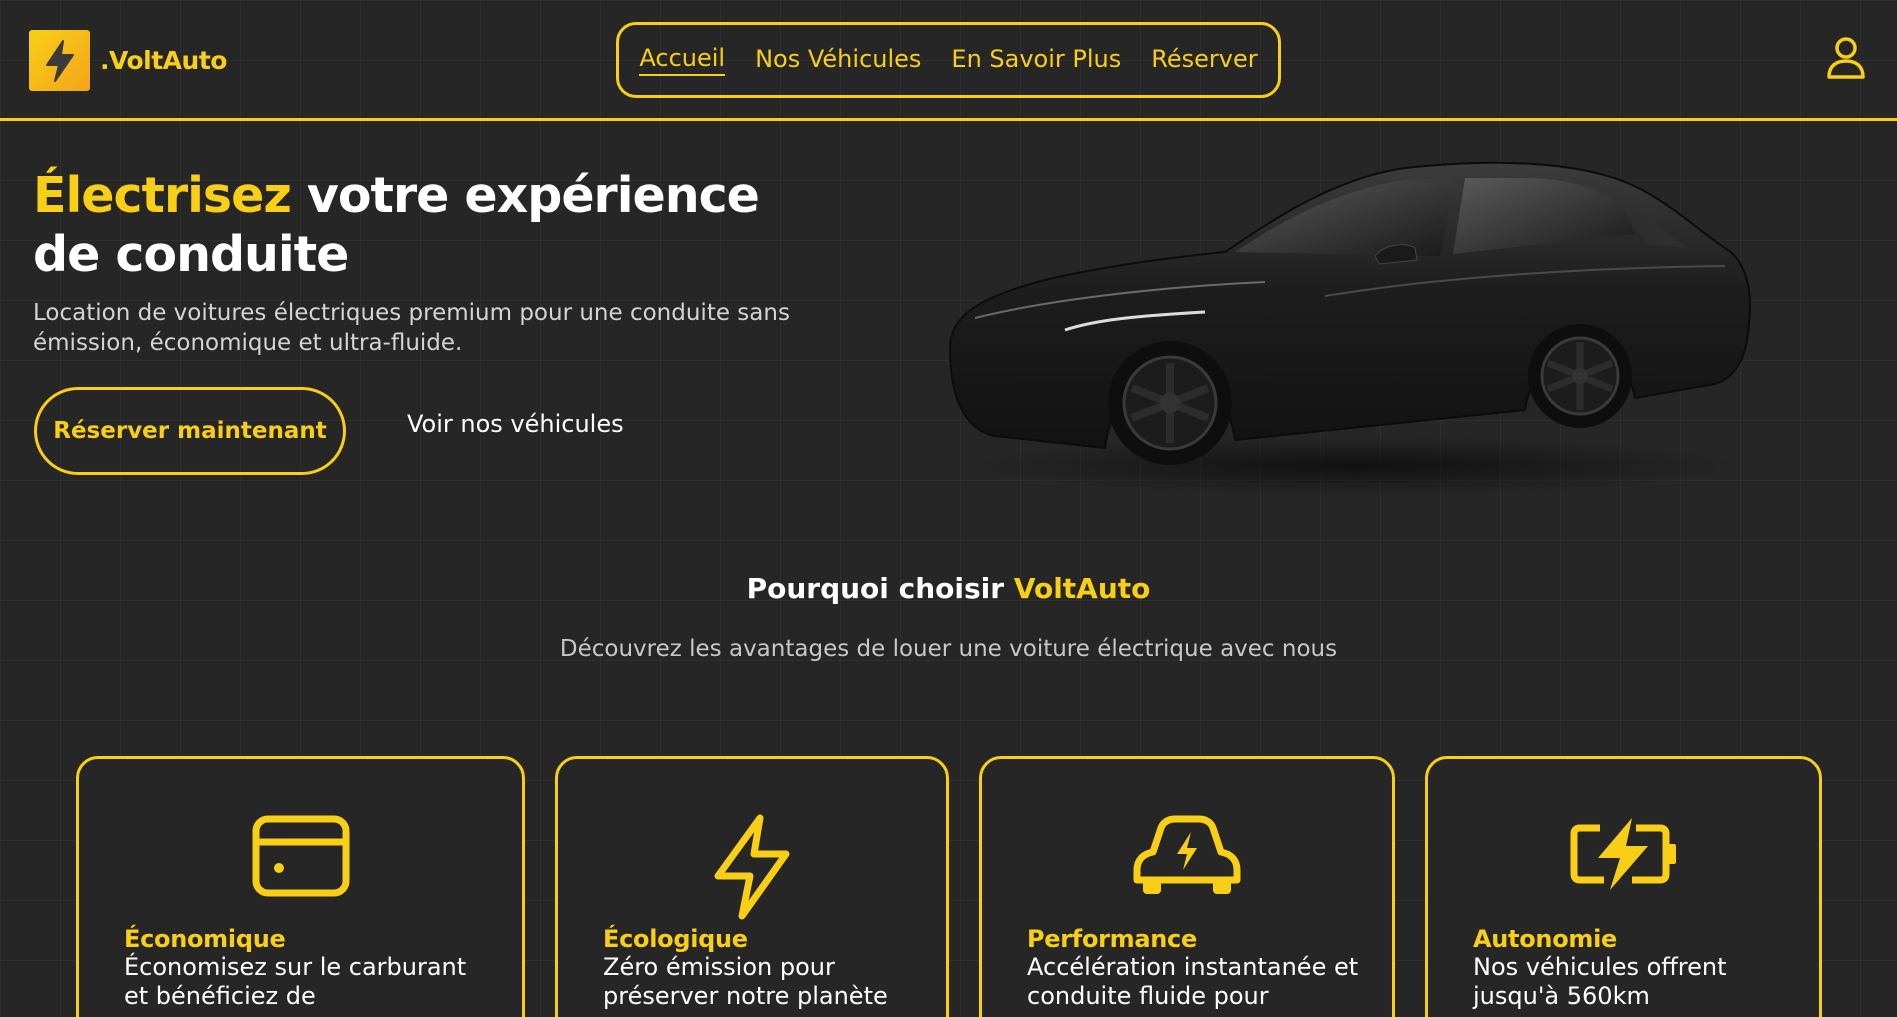 The height and width of the screenshot is (1017, 1897). I want to click on why-title-prefix: Pourquoi choisir, so click(880, 588).